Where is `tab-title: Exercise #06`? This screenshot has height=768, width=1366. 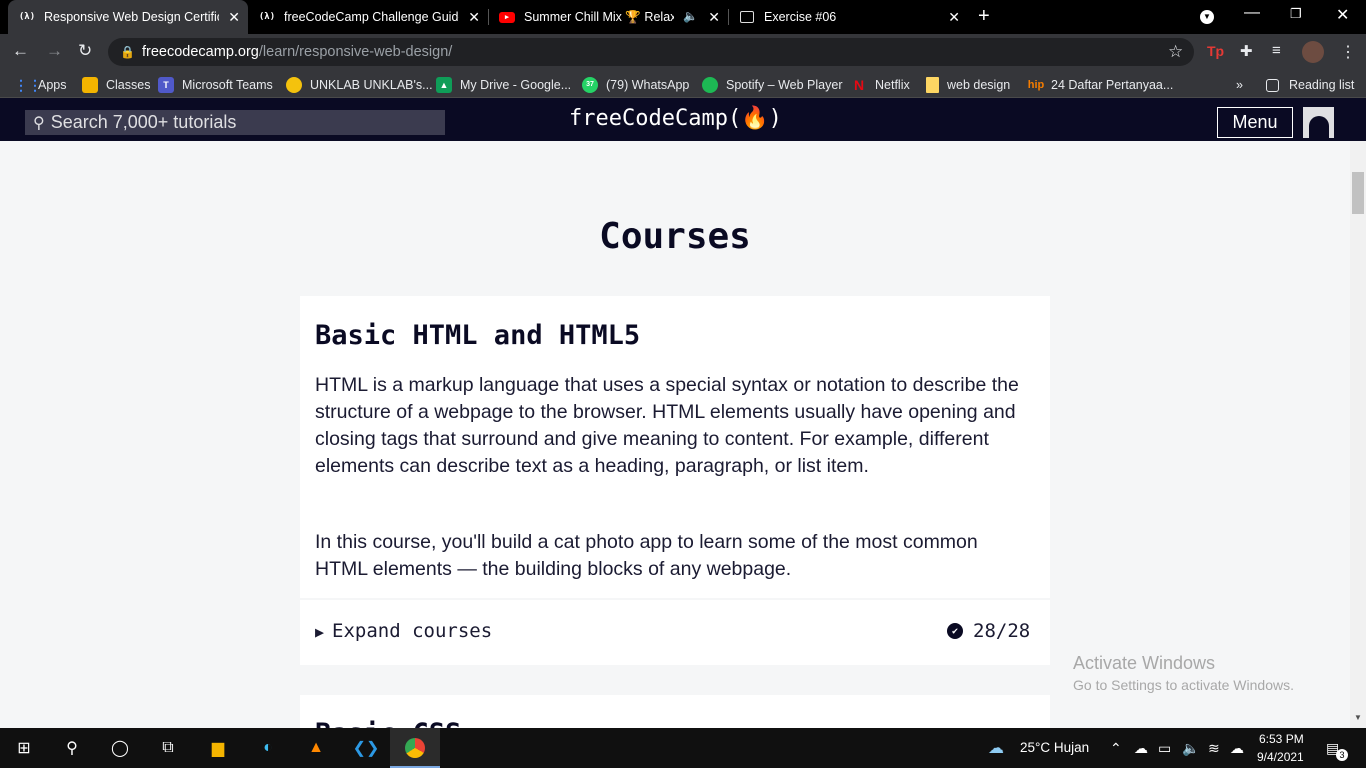 tab-title: Exercise #06 is located at coordinates (800, 17).